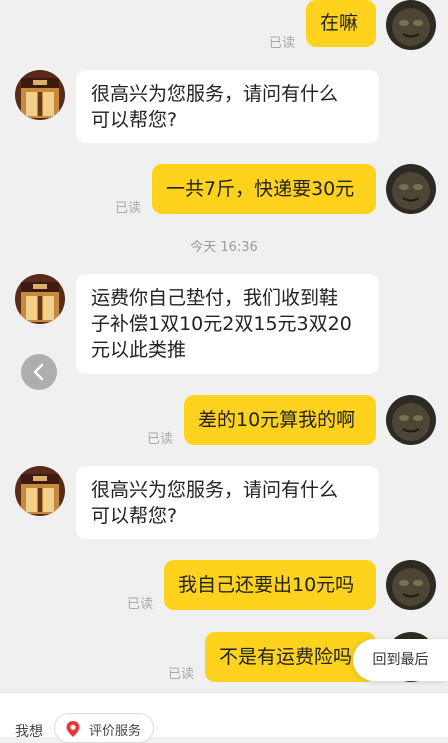  I want to click on location-pin-icon, so click(73, 731).